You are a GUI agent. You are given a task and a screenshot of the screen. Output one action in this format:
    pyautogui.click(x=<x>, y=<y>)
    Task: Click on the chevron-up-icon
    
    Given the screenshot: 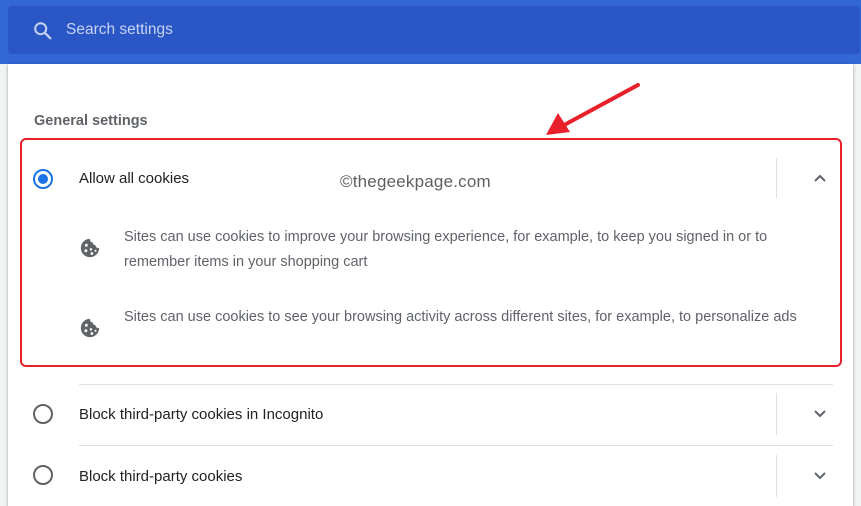 What is the action you would take?
    pyautogui.click(x=820, y=178)
    